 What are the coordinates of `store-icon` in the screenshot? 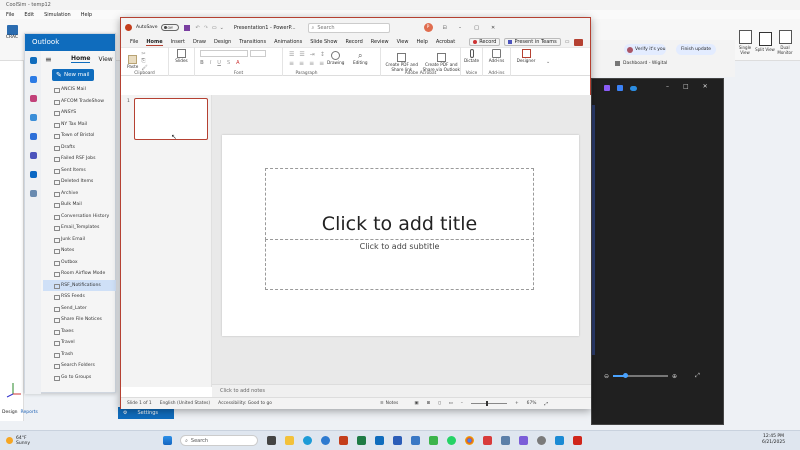 It's located at (415, 440).